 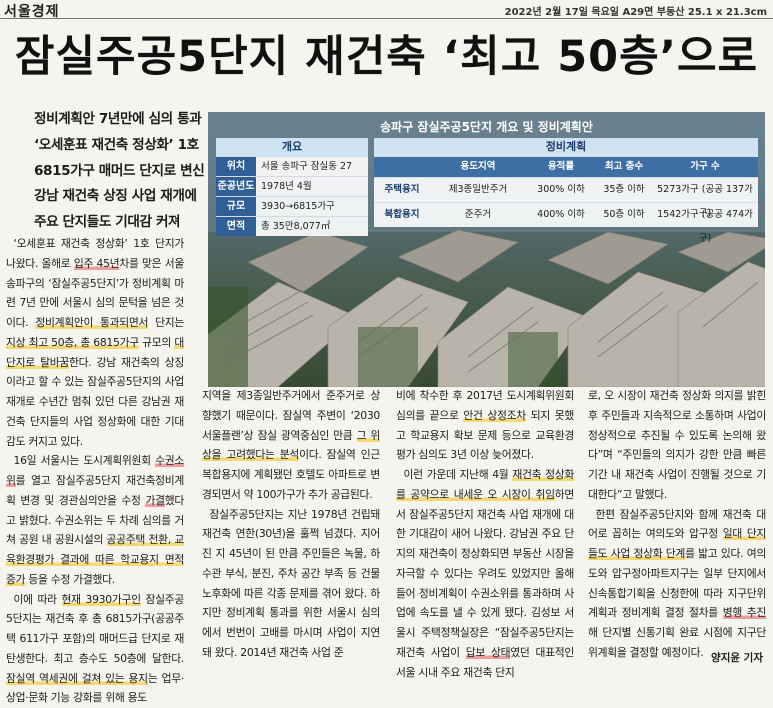 I want to click on subhead-line: 주요 단지들도 기대감 커져, so click(x=119, y=223).